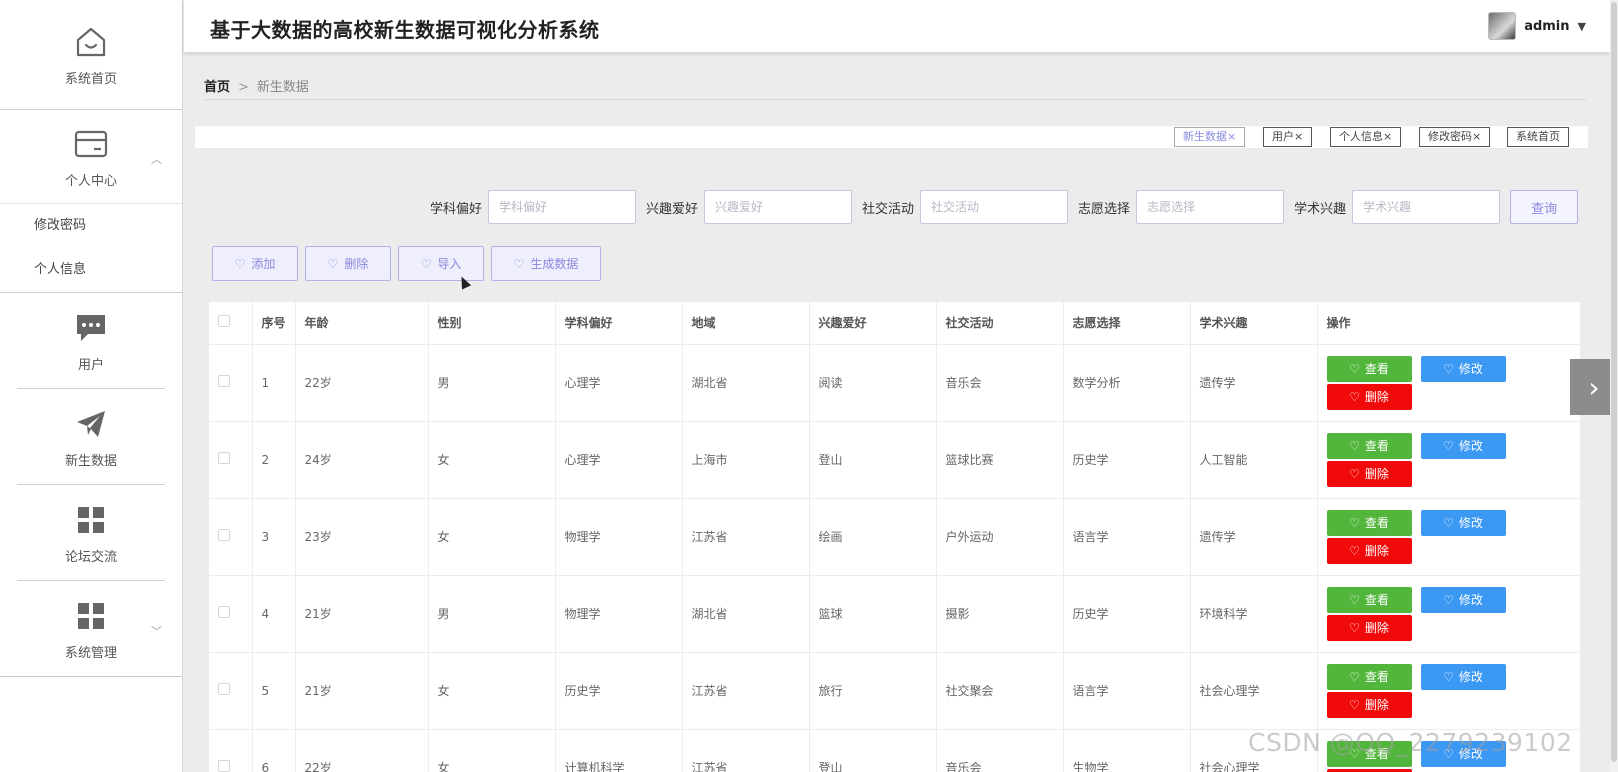 This screenshot has width=1618, height=772. I want to click on submenu-item-change-password: 修改密码, so click(91, 226).